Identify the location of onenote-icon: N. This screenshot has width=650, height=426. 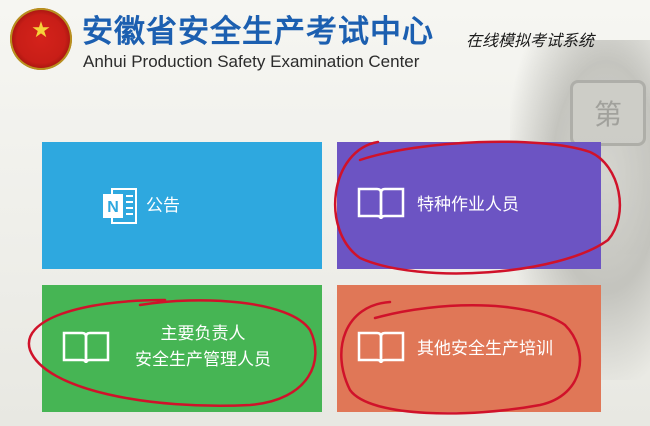
(120, 206).